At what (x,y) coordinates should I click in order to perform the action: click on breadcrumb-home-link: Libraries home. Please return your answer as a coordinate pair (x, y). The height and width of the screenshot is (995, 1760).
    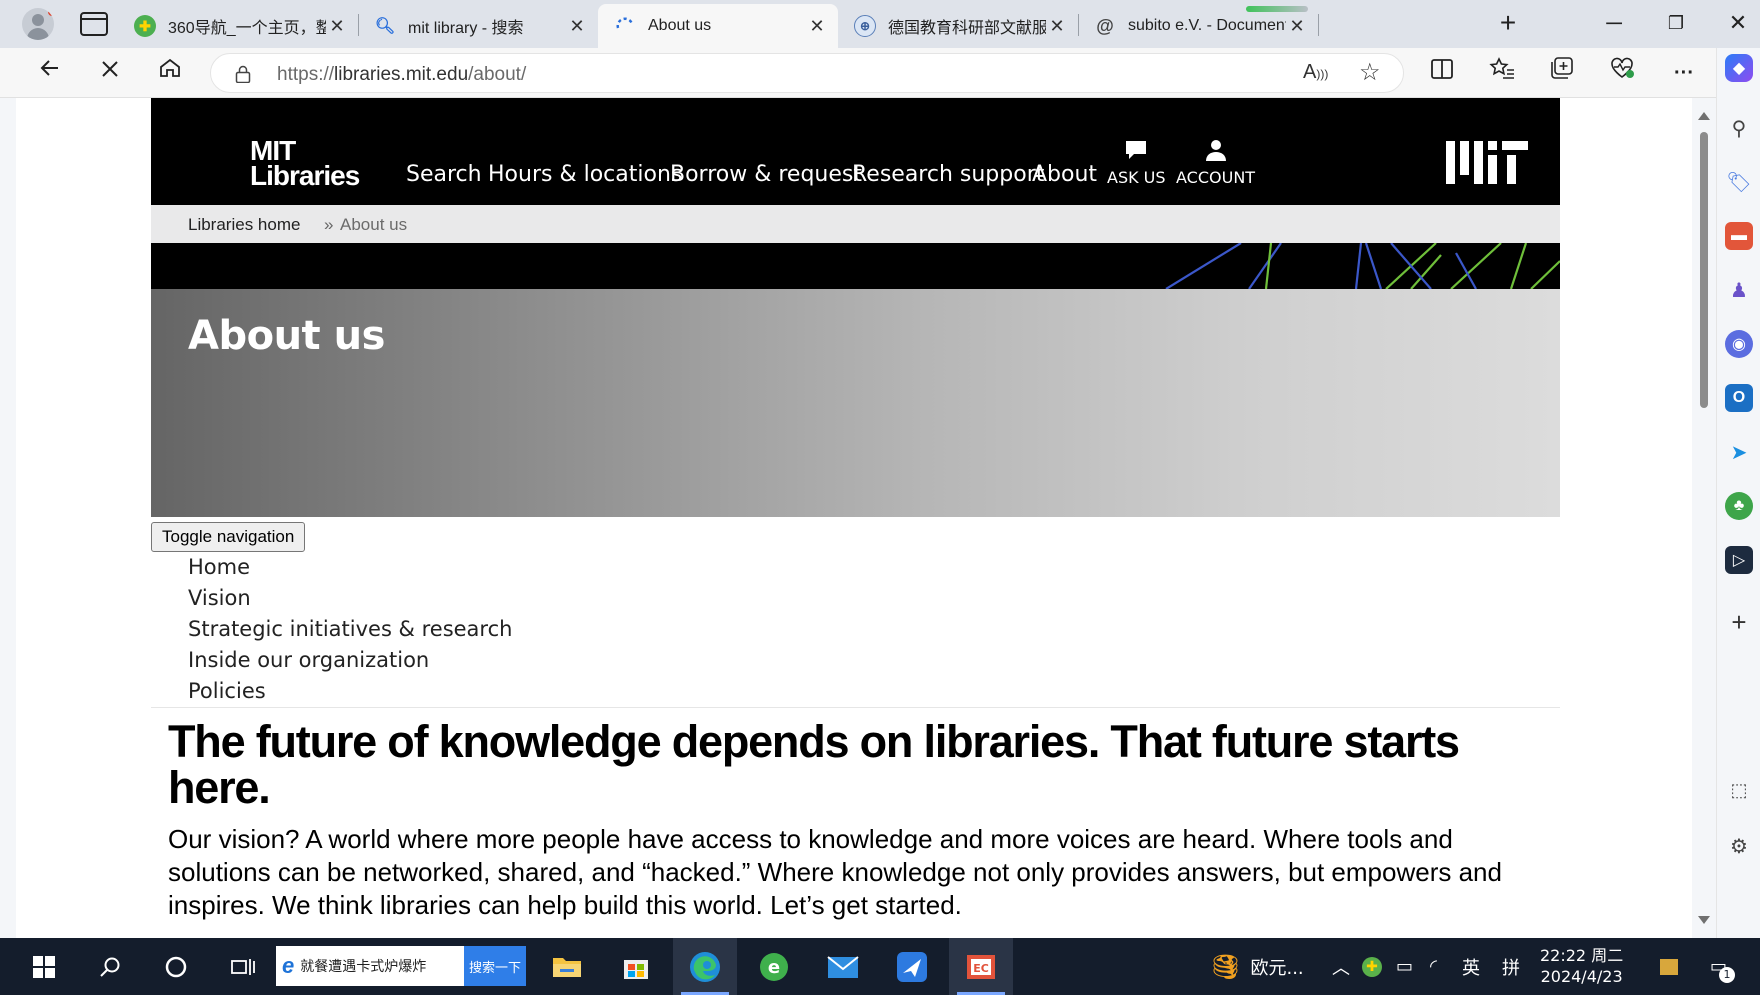
    Looking at the image, I should click on (244, 225).